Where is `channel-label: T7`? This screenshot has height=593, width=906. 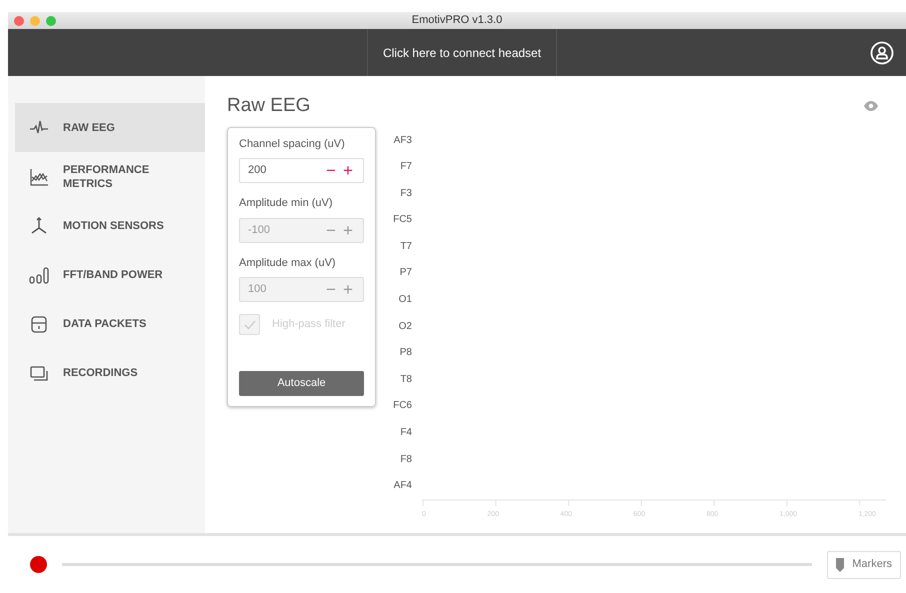
channel-label: T7 is located at coordinates (406, 247).